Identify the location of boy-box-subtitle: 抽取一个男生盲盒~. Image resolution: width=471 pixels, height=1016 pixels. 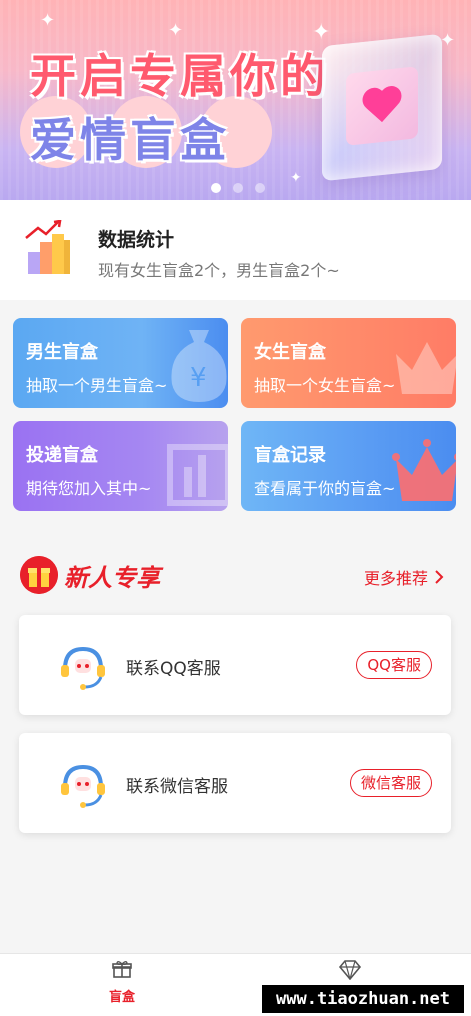
(97, 385).